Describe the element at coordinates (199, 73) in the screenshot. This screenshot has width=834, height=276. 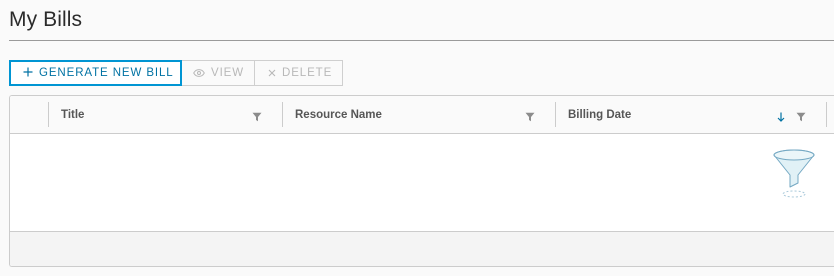
I see `eye-icon` at that location.